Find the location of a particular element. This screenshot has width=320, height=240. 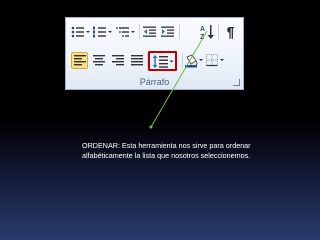

shading-button is located at coordinates (194, 60).